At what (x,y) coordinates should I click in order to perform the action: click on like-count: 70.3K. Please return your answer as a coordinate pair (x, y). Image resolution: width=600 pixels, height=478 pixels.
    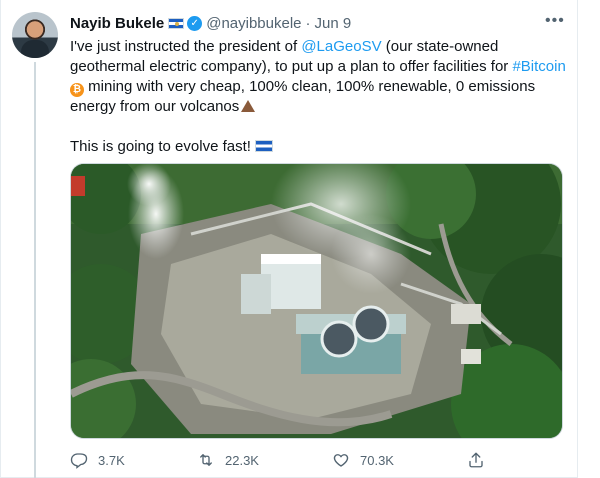
    Looking at the image, I should click on (377, 460).